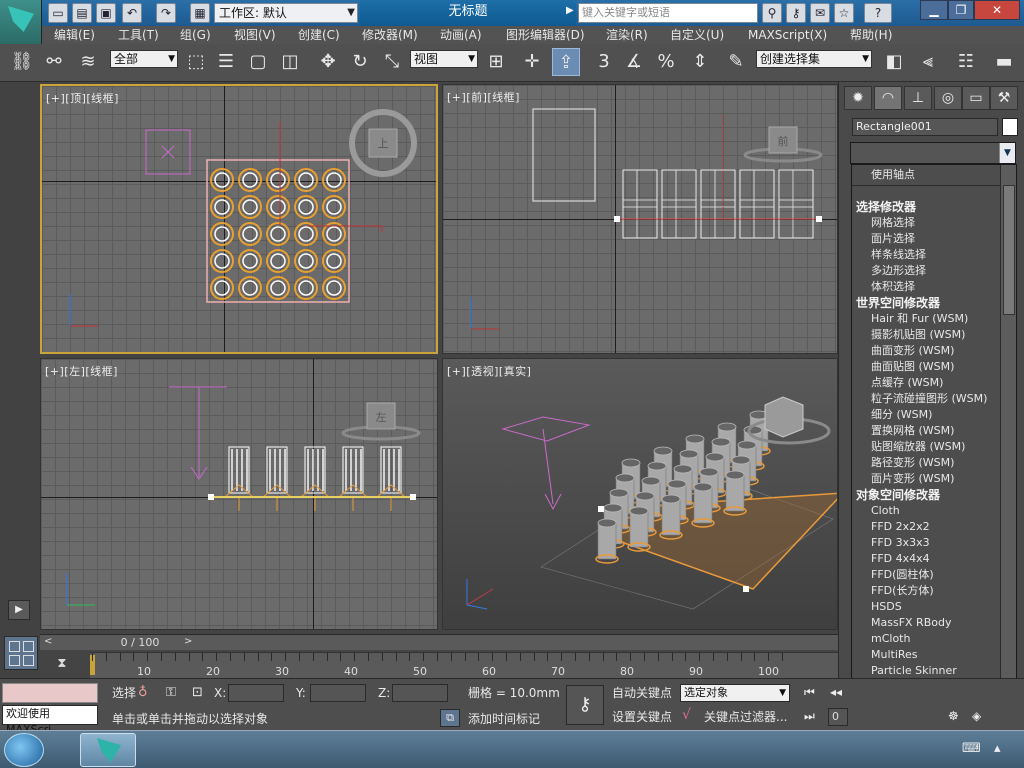 This screenshot has width=1024, height=768. I want to click on object-color-swatch, so click(1010, 127).